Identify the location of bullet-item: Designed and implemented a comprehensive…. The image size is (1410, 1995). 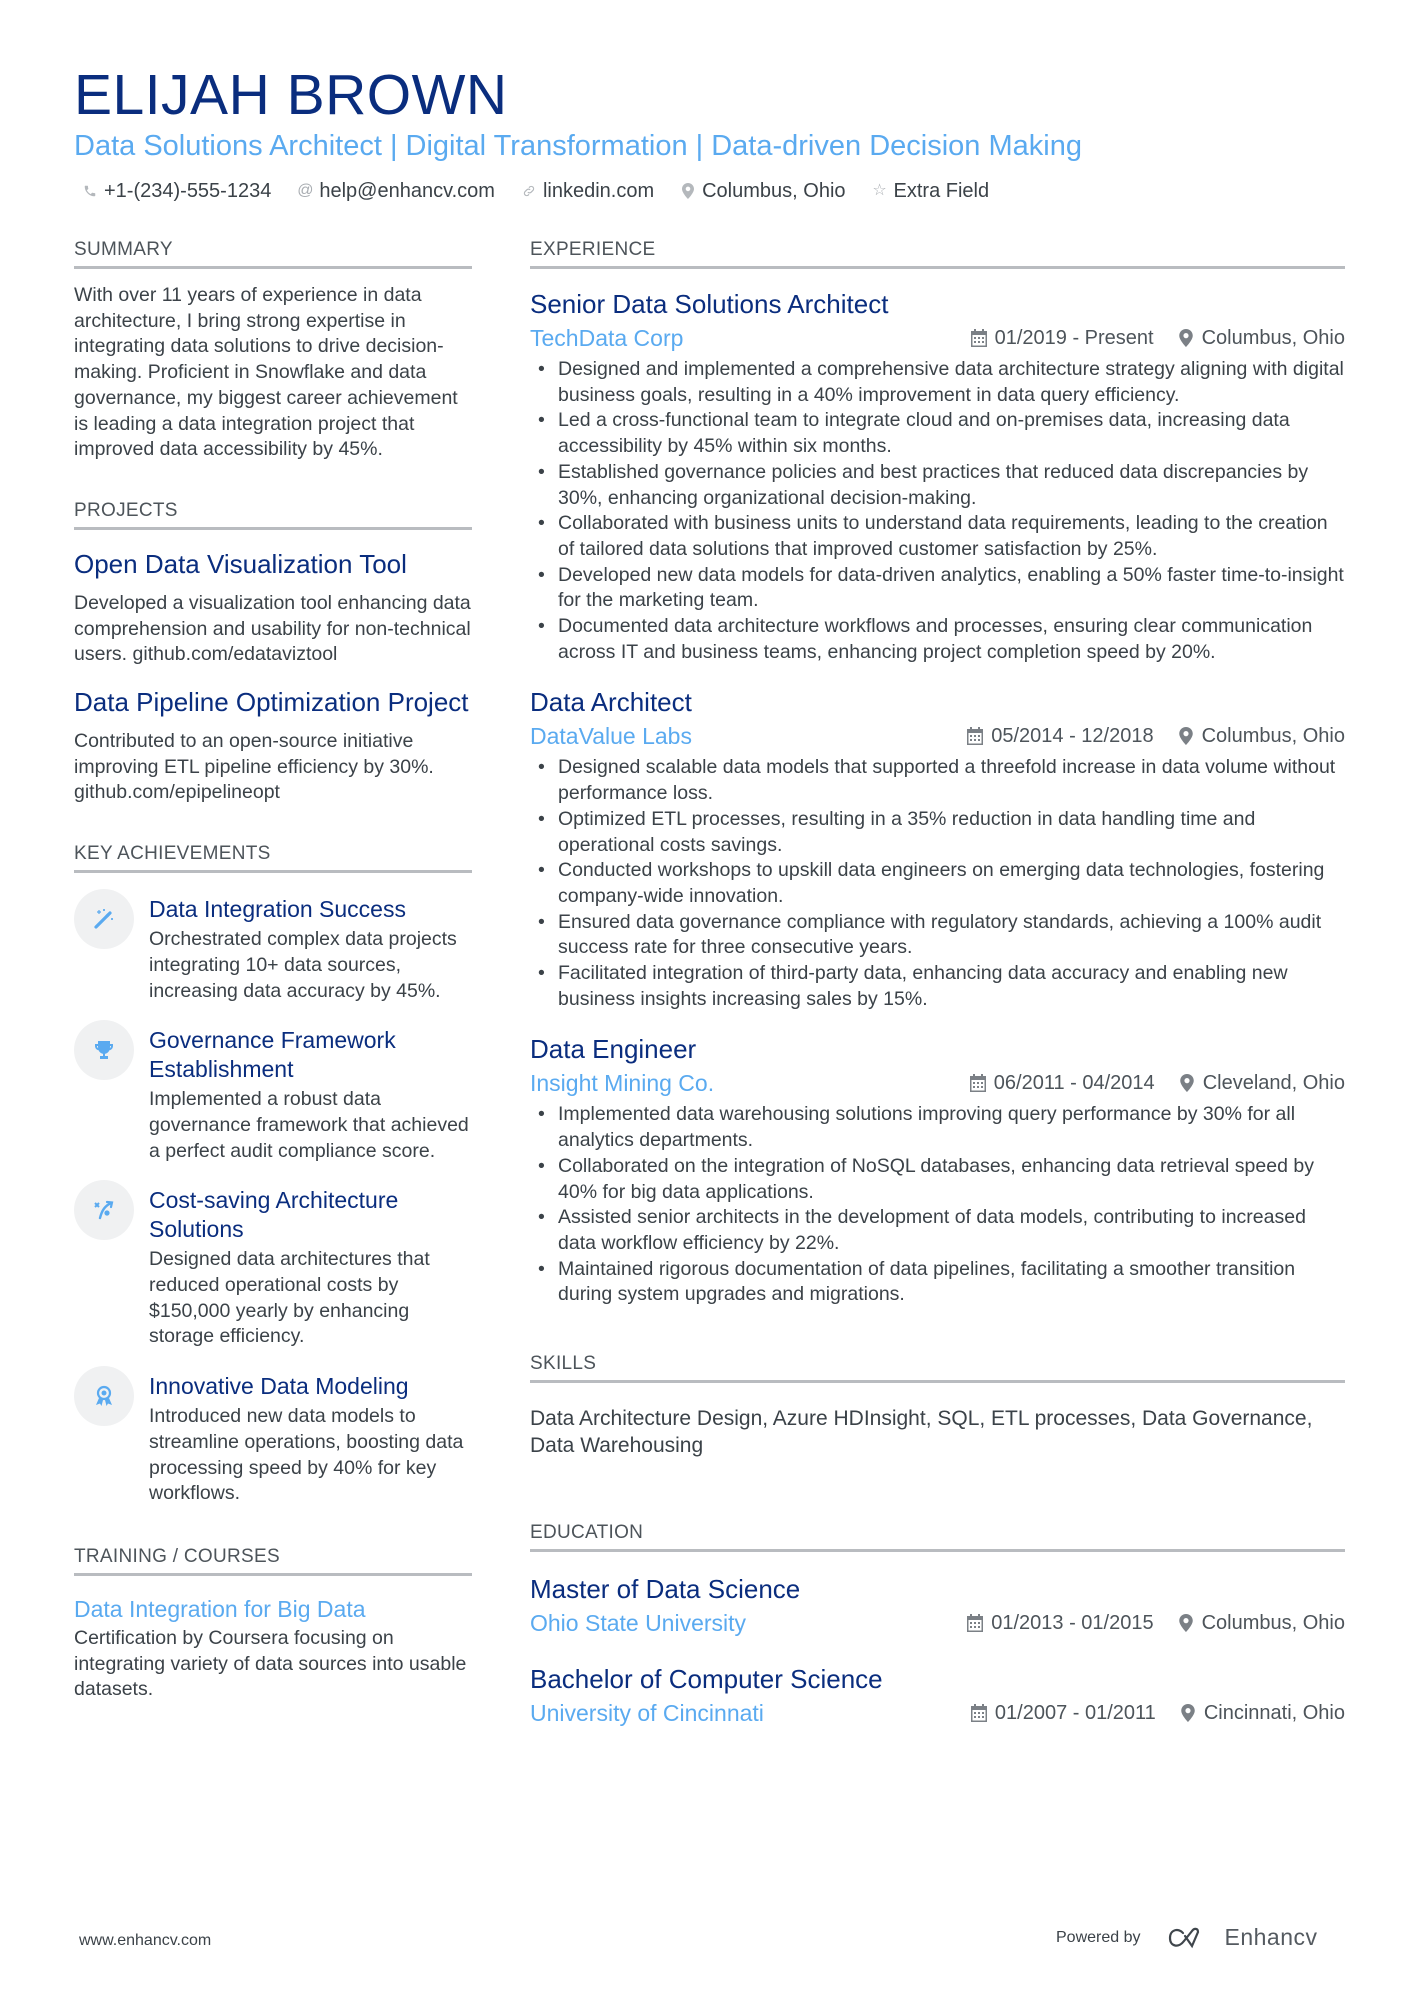
(937, 382).